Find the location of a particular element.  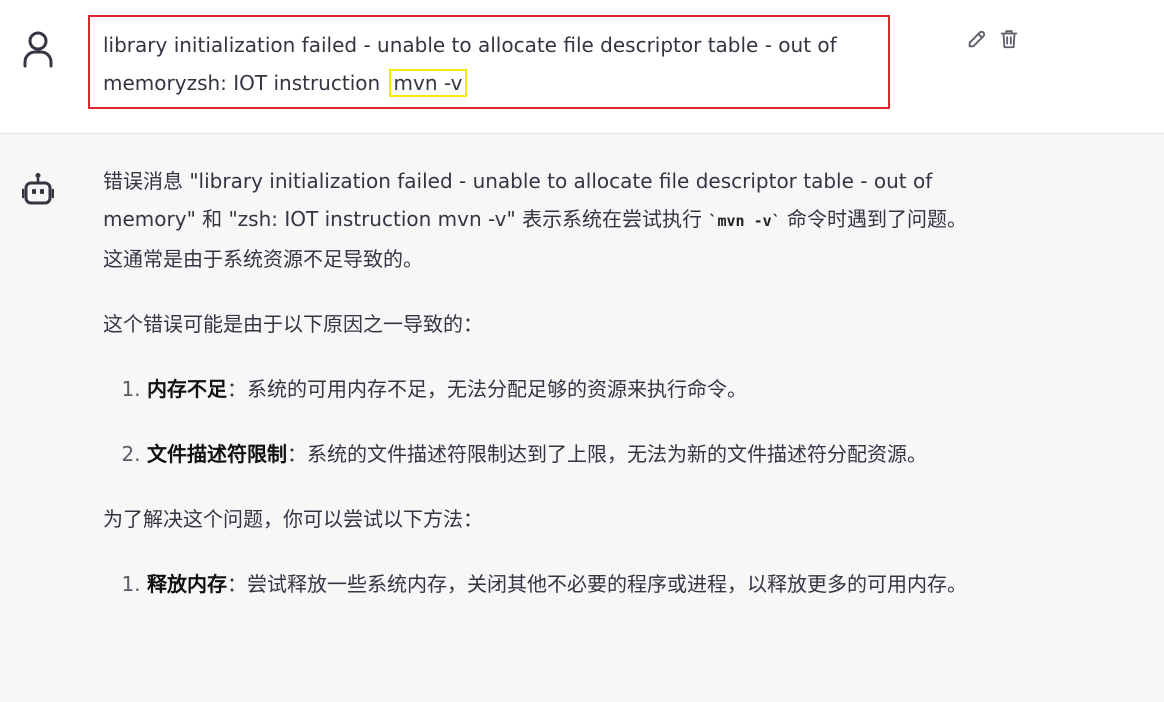

list-item: 内存不足：系统的可用内存不足，无法分配足够的资源来执行命令。 is located at coordinates (562, 389).